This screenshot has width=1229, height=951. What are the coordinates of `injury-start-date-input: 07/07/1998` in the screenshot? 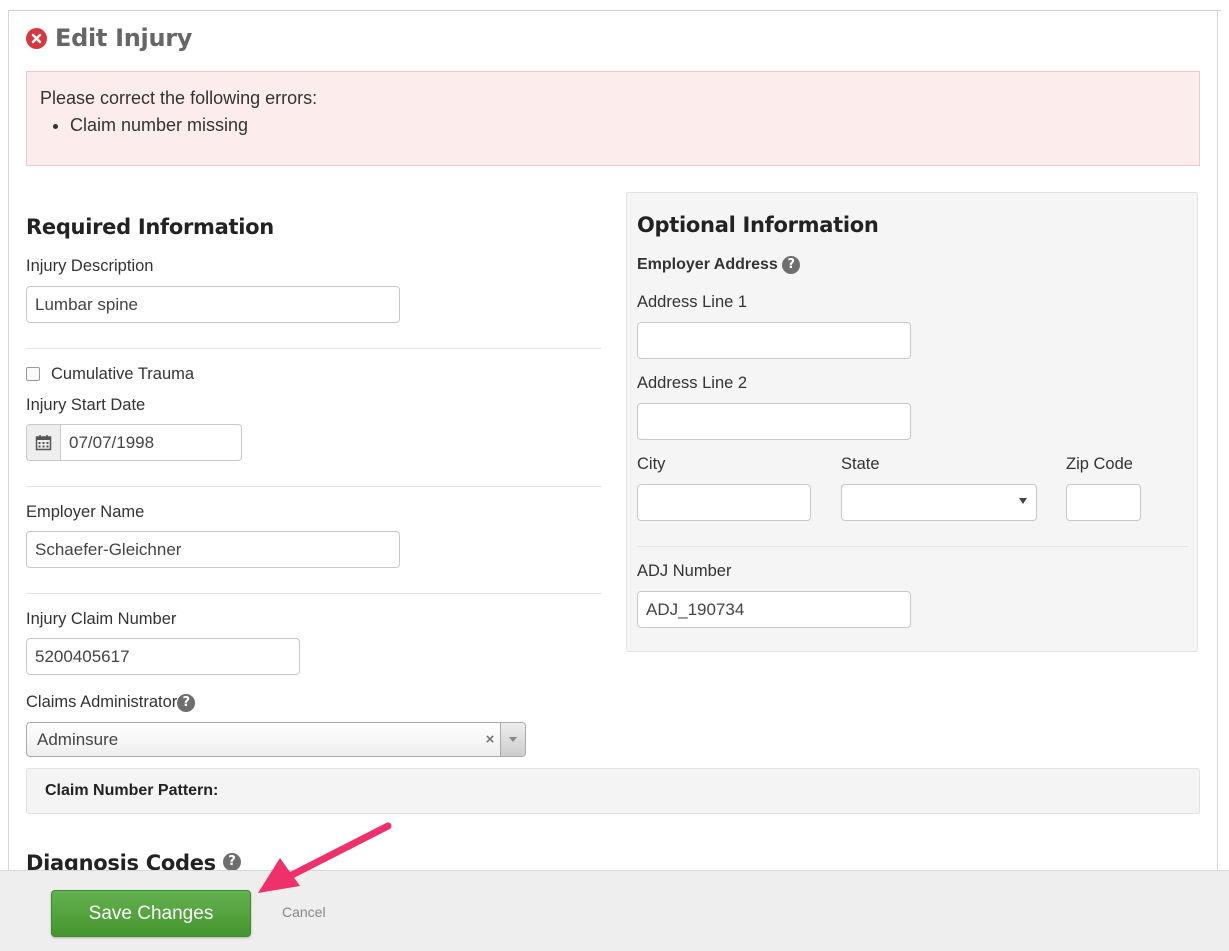 It's located at (151, 442).